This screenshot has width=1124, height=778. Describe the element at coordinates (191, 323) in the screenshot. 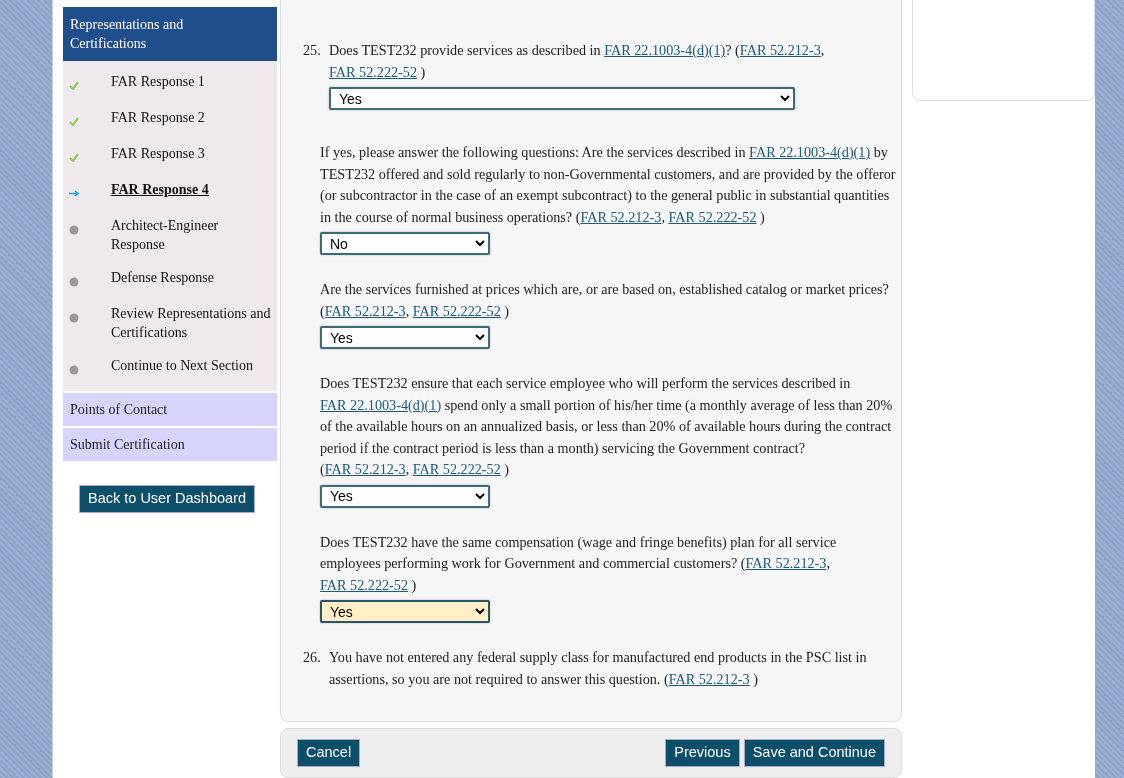

I see `step-link: Review Representations and Certifications` at that location.